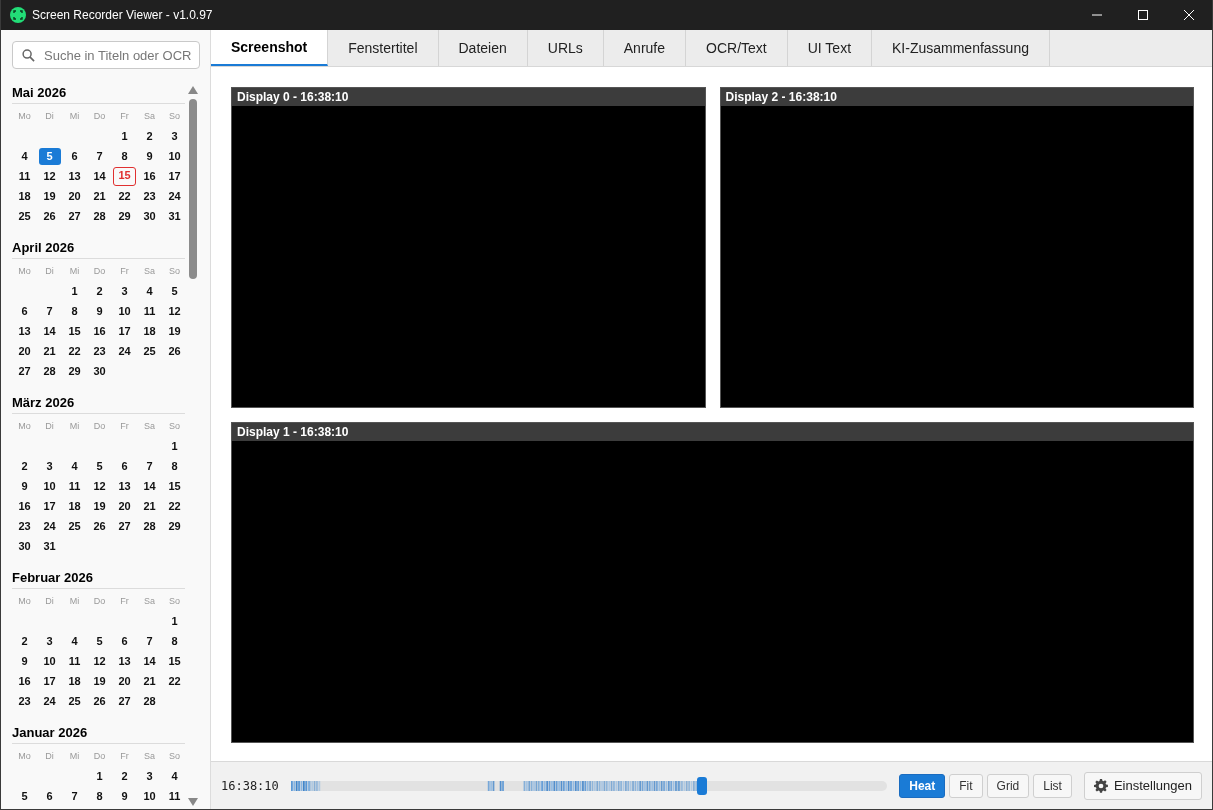  What do you see at coordinates (193, 802) in the screenshot?
I see `scroll-down-icon` at bounding box center [193, 802].